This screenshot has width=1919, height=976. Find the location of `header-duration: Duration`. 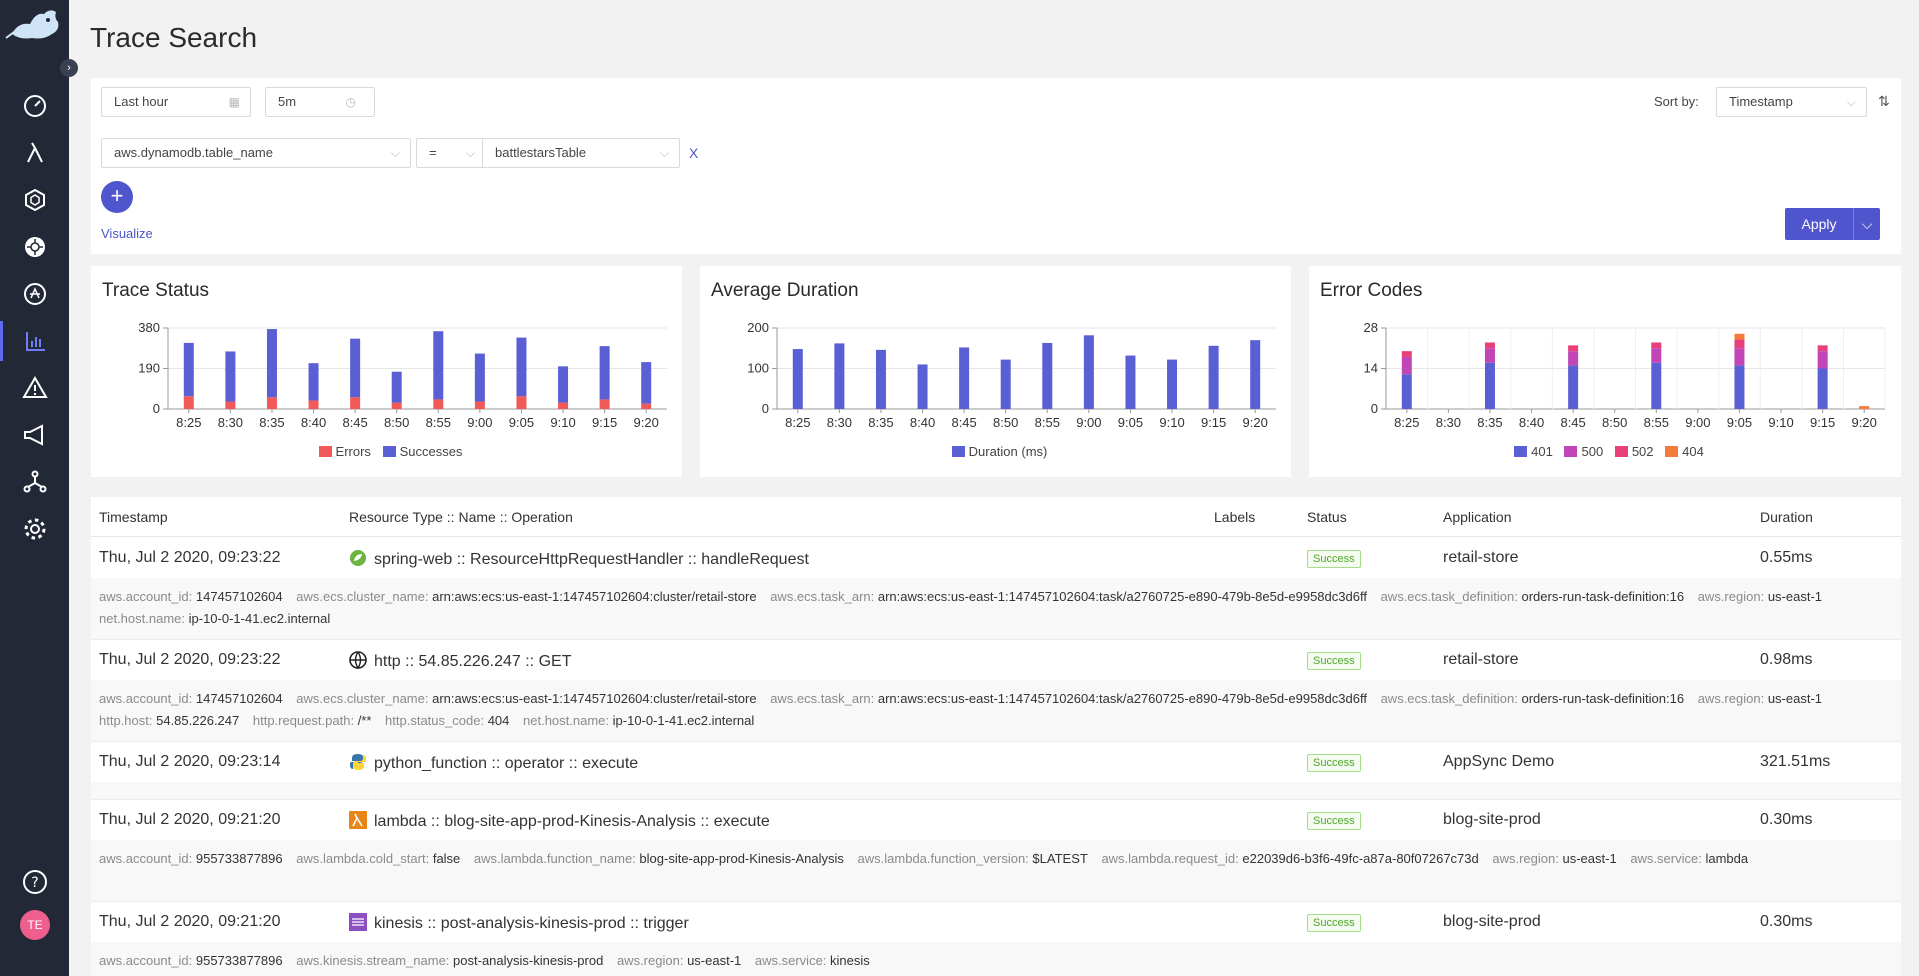

header-duration: Duration is located at coordinates (1786, 517).